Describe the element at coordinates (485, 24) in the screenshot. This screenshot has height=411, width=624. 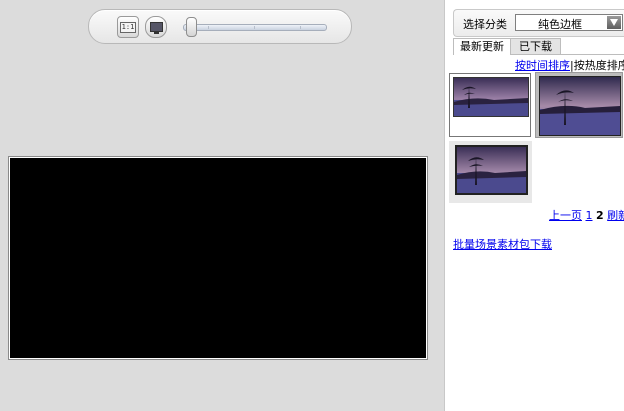
I see `category-label: 选择分类` at that location.